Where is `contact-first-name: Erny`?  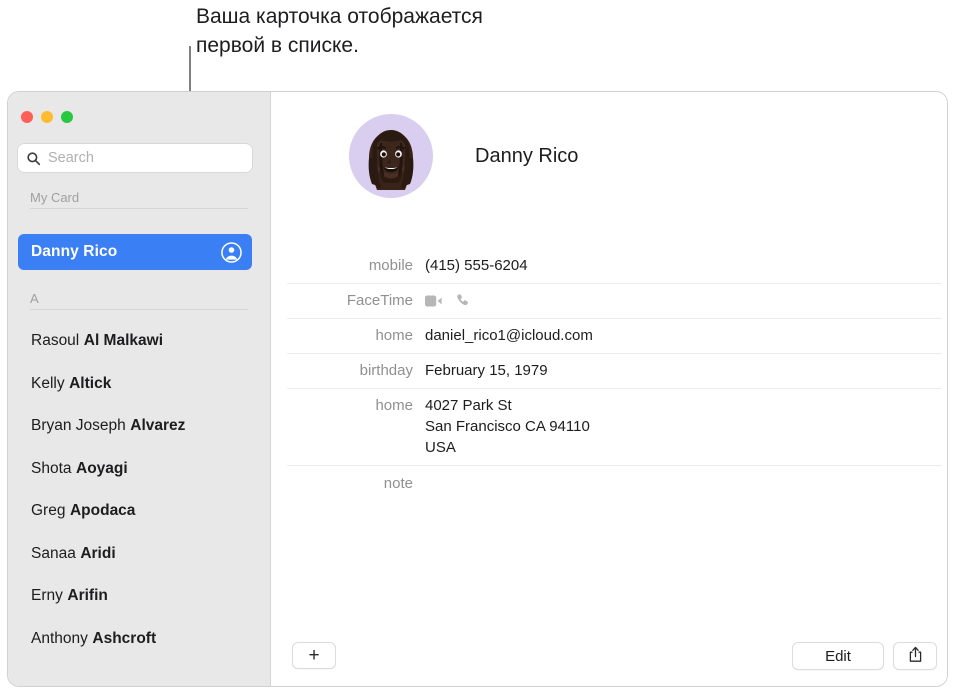
contact-first-name: Erny is located at coordinates (47, 596).